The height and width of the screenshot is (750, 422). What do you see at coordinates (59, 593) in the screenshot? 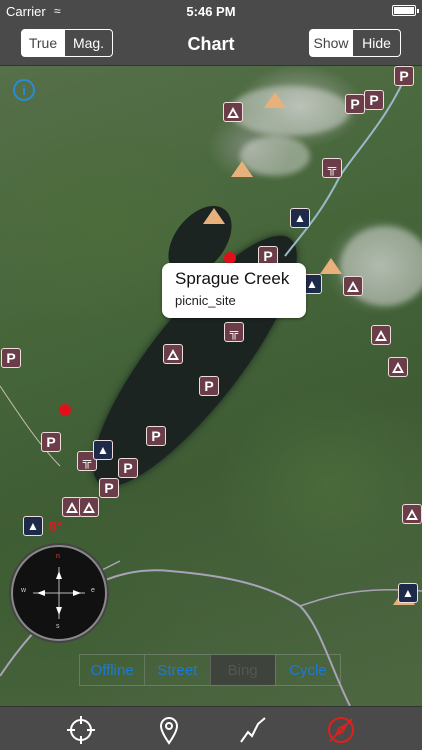
I see `compass-widget: n s e w` at bounding box center [59, 593].